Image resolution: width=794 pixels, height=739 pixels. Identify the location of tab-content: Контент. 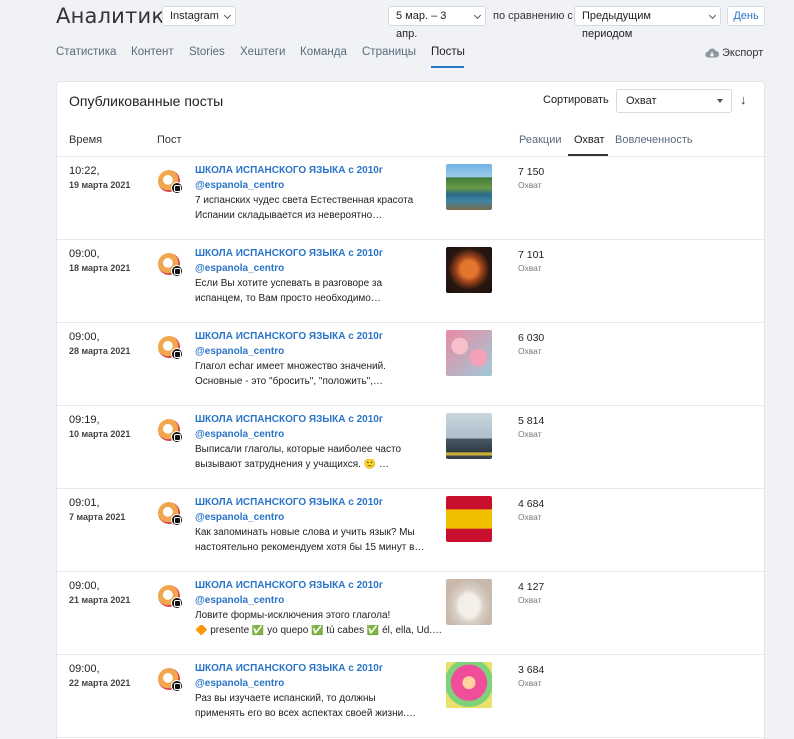
(152, 52).